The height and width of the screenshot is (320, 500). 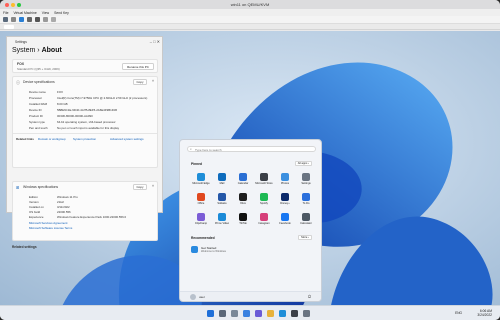 I want to click on copy-windows-button: Copy, so click(x=140, y=187).